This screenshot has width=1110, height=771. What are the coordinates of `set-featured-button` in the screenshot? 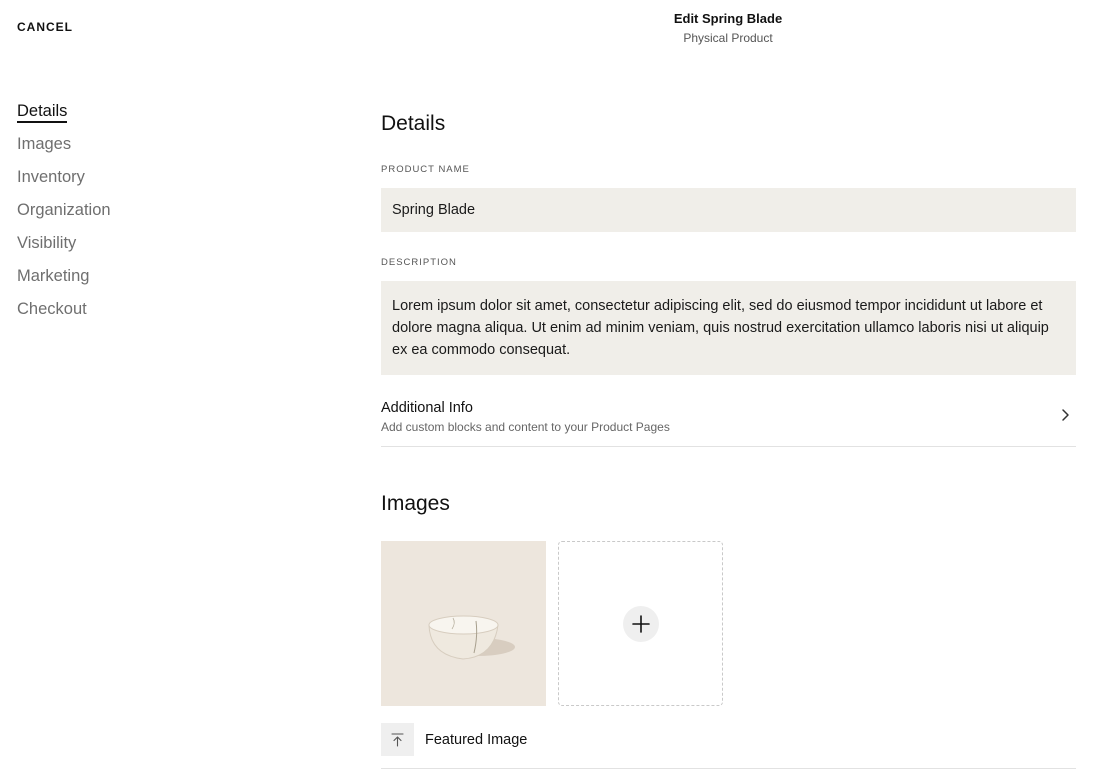 It's located at (397, 739).